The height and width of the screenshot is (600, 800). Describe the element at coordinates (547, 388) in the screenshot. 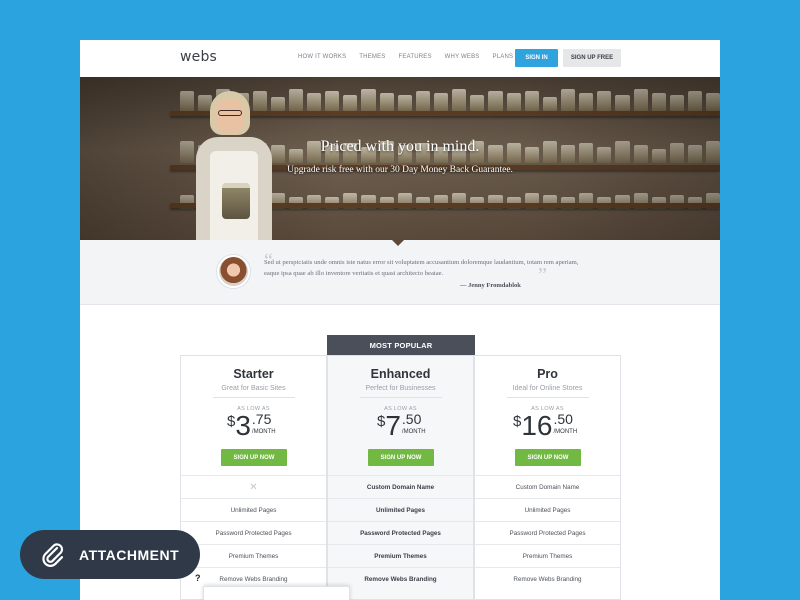

I see `plan-description: Ideal for Online Stores` at that location.